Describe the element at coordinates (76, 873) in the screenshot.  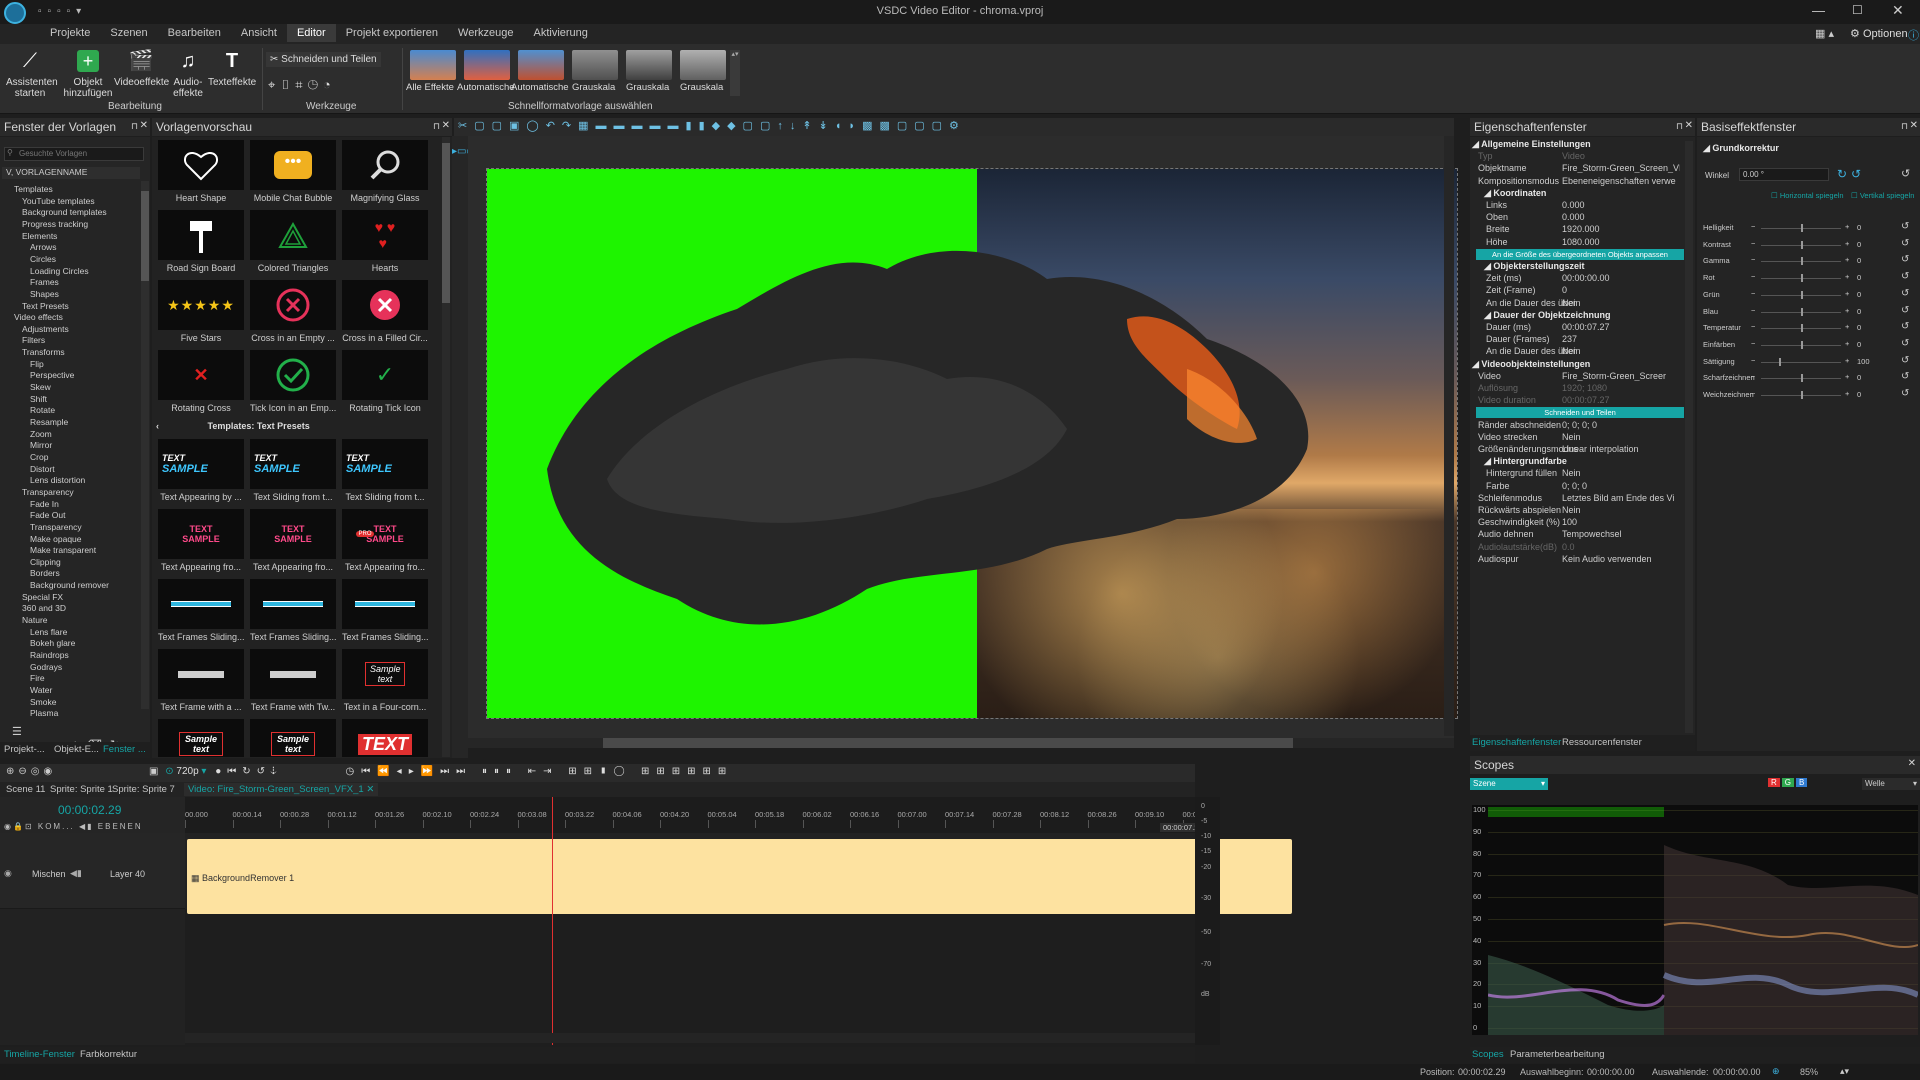
I see `track-icons: ◀▮` at that location.